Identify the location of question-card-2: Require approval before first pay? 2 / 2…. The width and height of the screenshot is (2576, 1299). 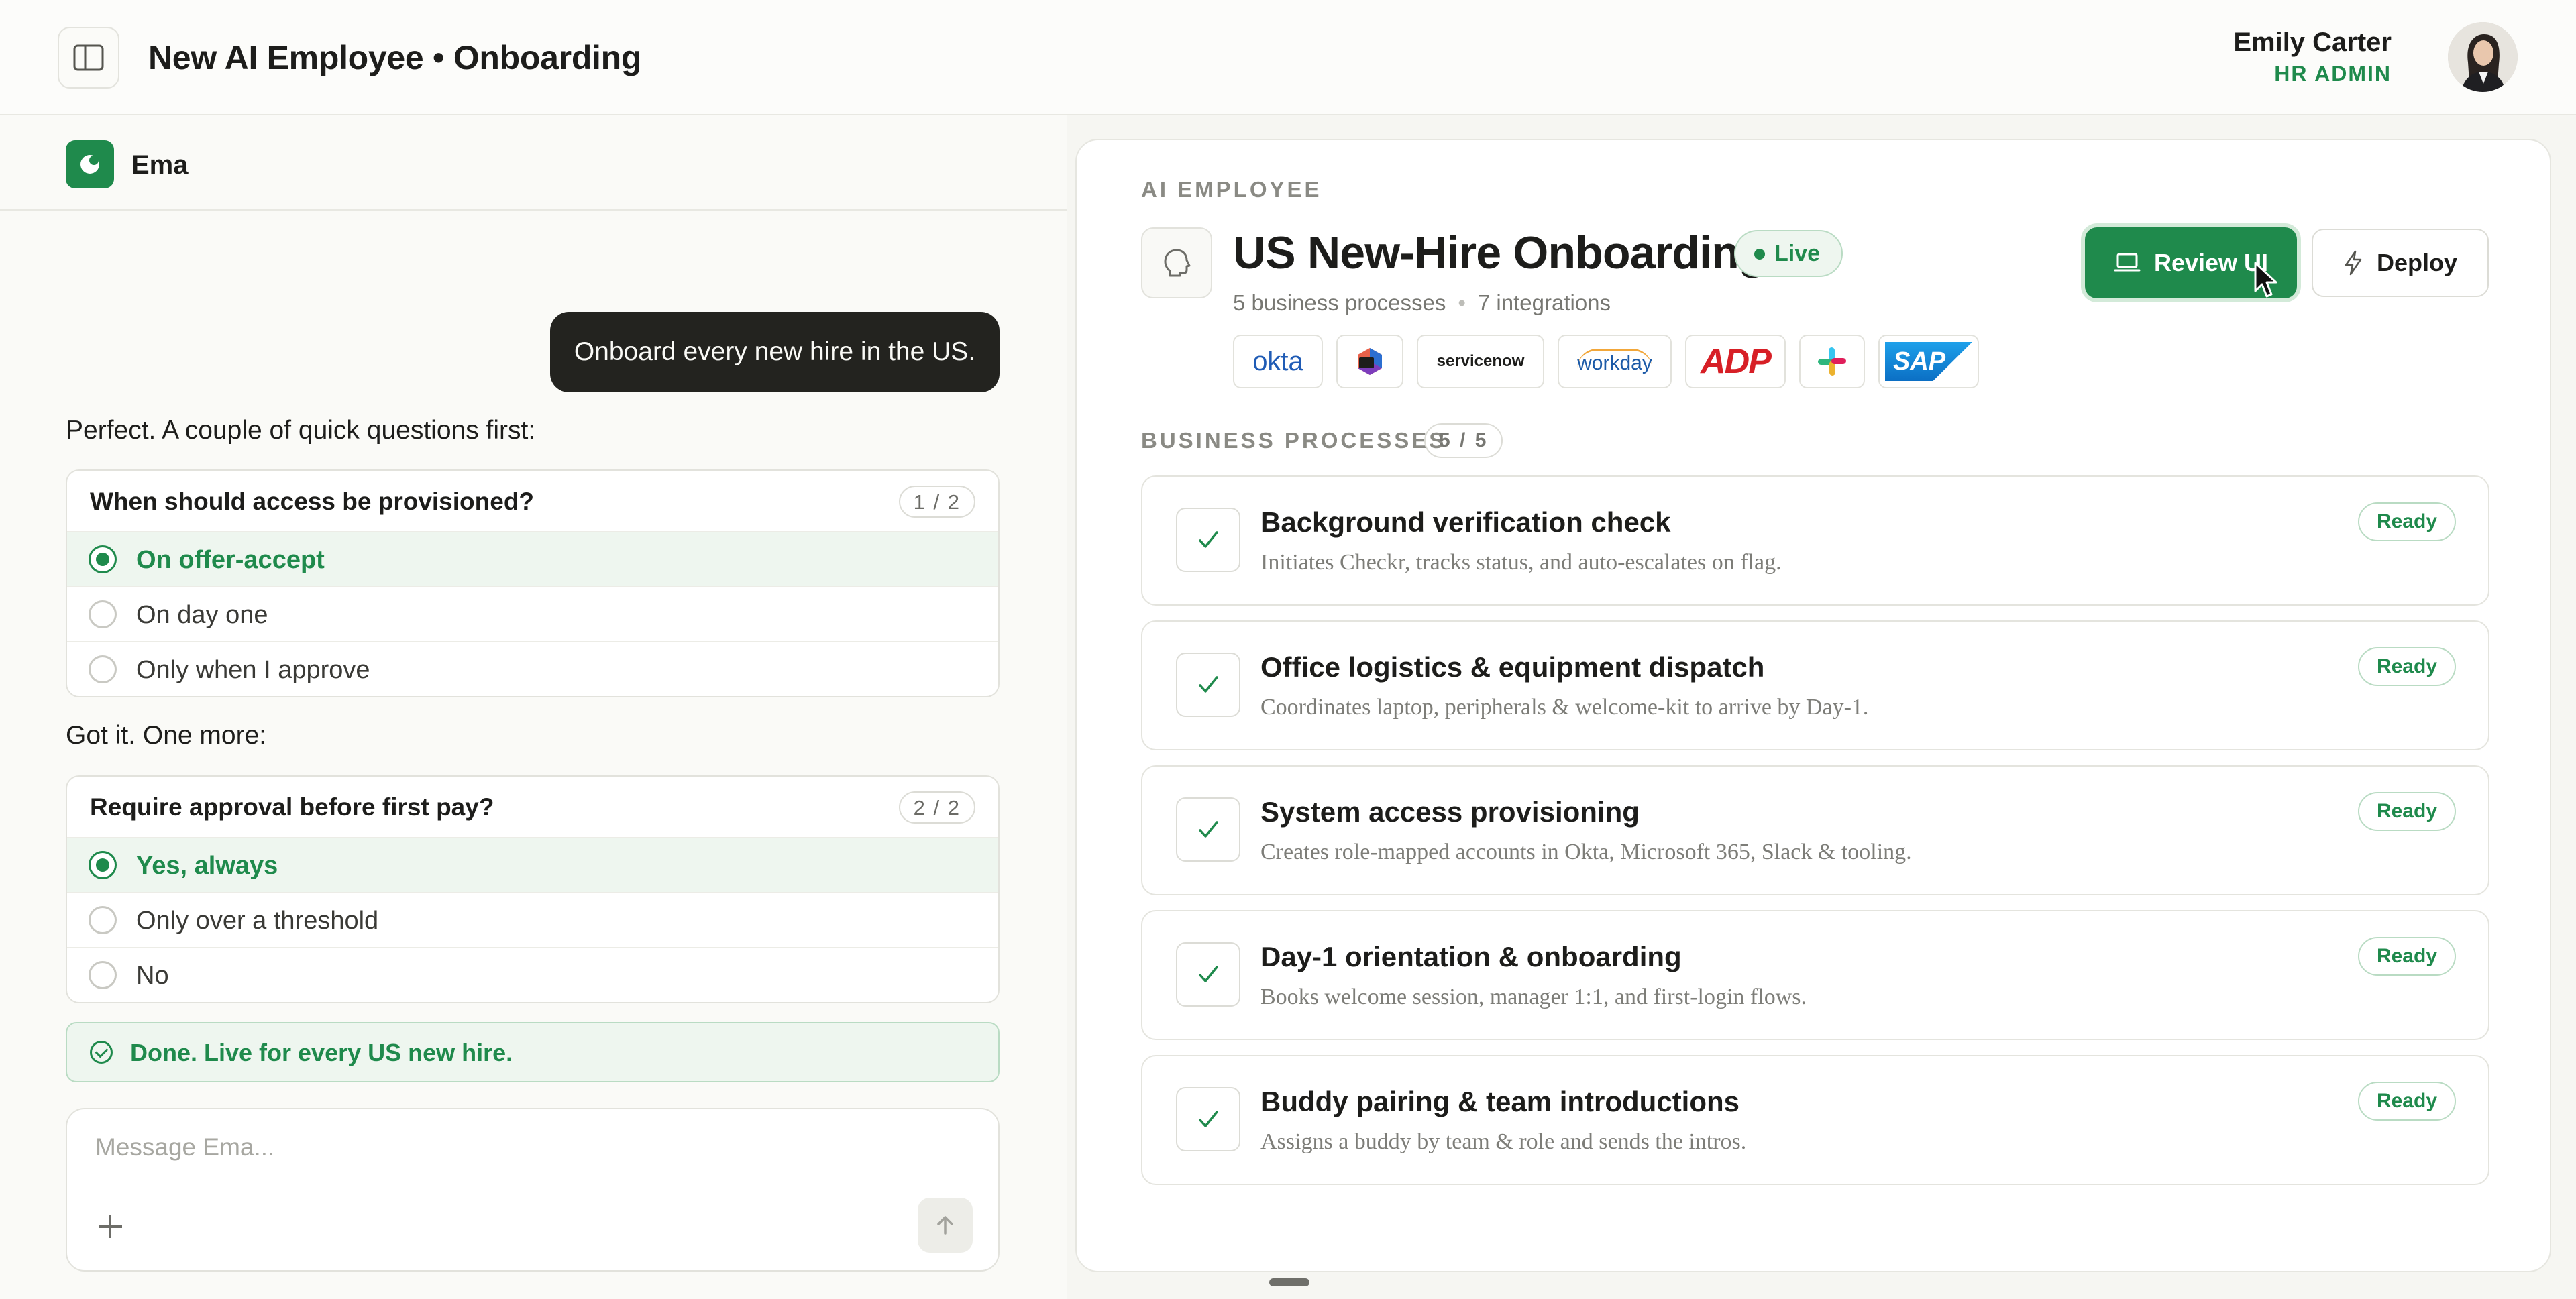
(533, 889).